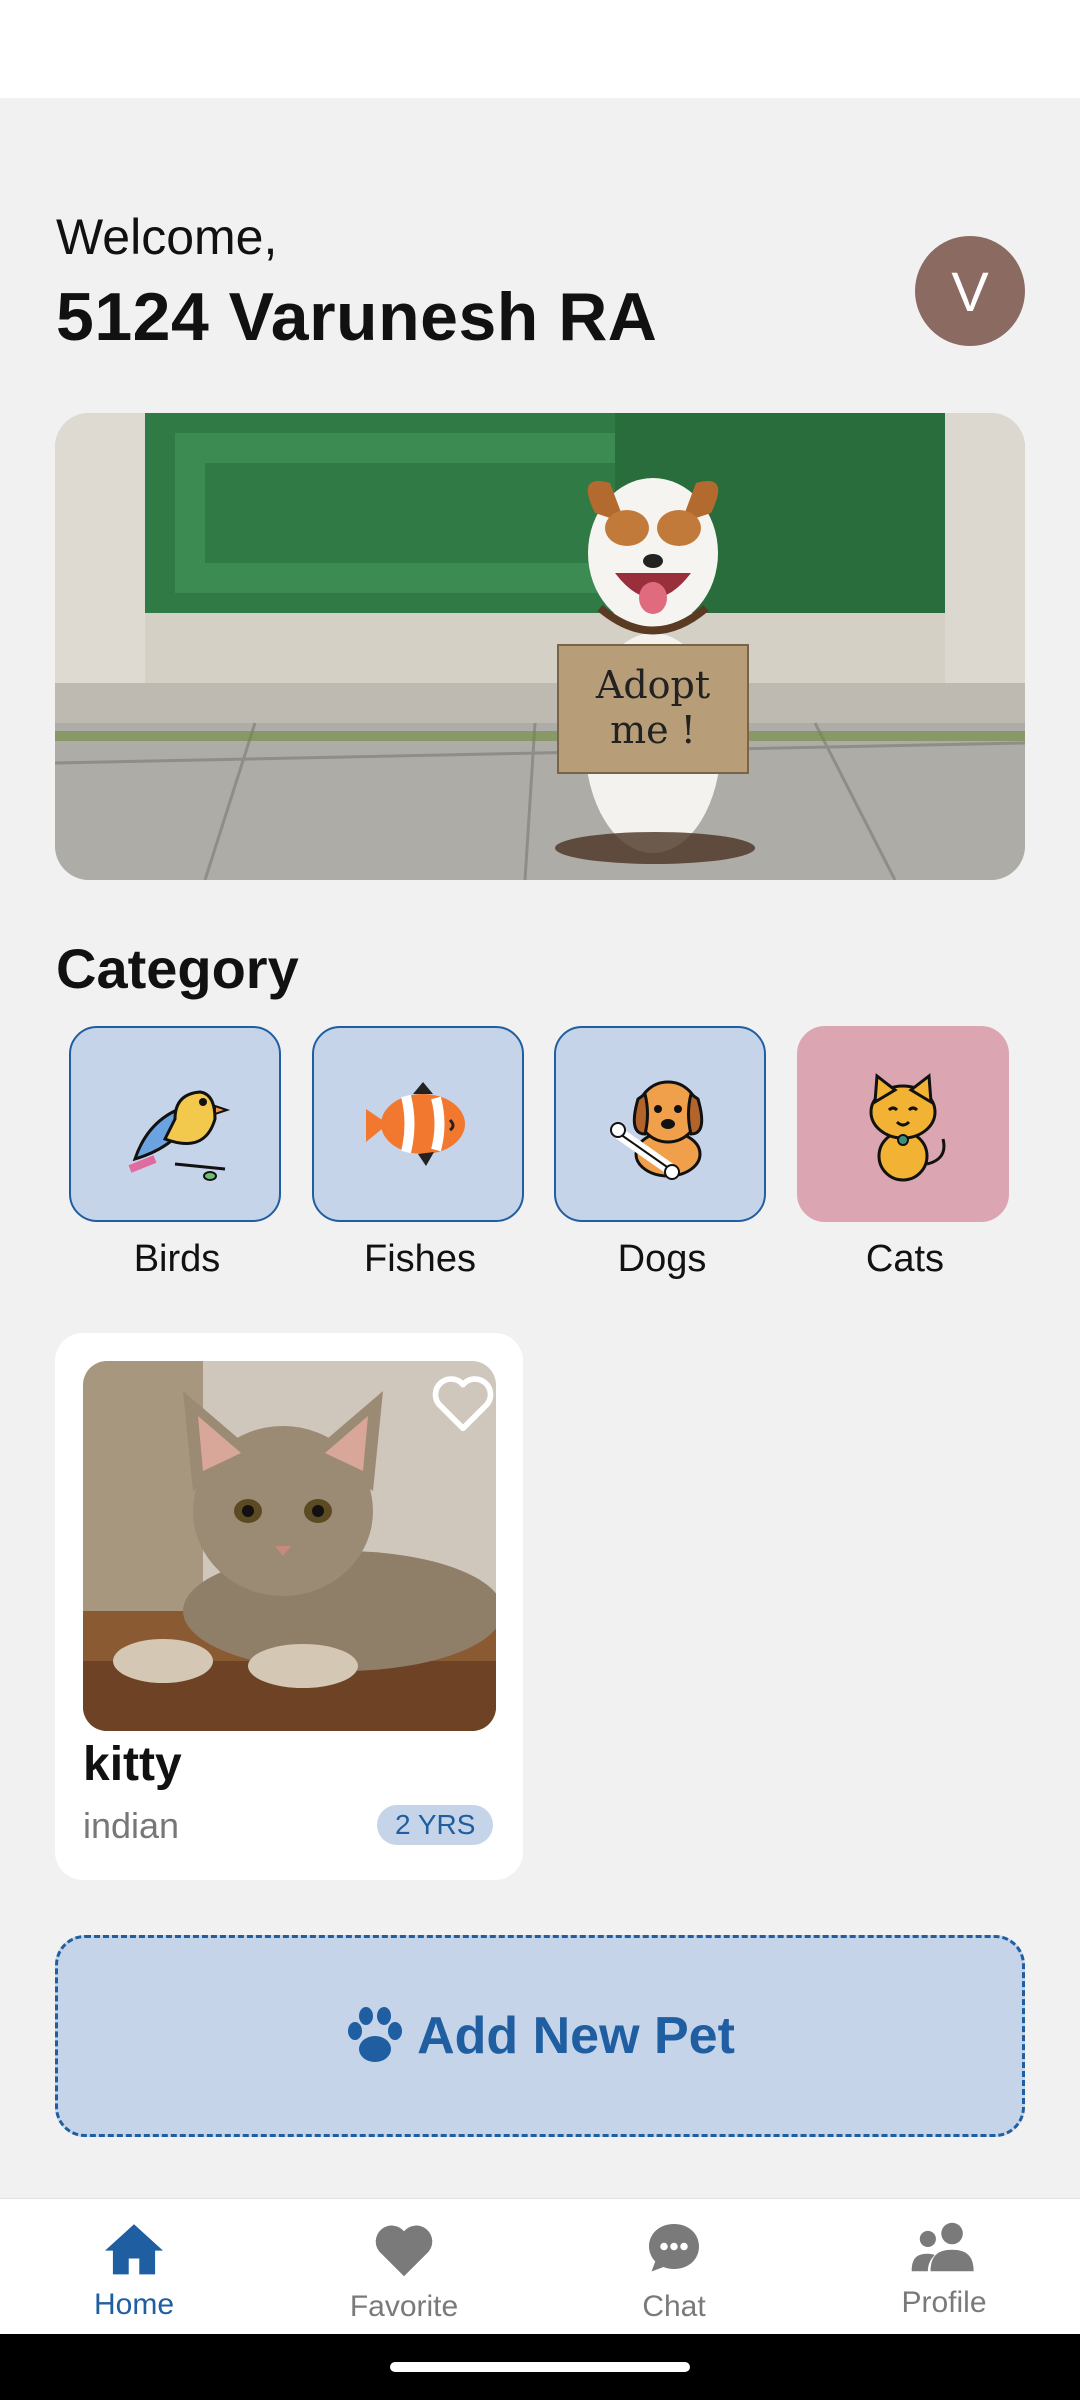  Describe the element at coordinates (131, 1825) in the screenshot. I see `pet-breed: indian` at that location.